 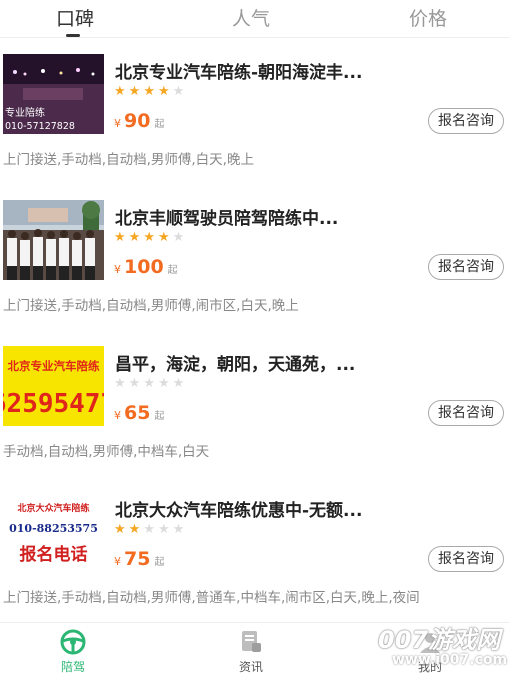 What do you see at coordinates (53, 404) in the screenshot?
I see `svg-text: 62595477` at bounding box center [53, 404].